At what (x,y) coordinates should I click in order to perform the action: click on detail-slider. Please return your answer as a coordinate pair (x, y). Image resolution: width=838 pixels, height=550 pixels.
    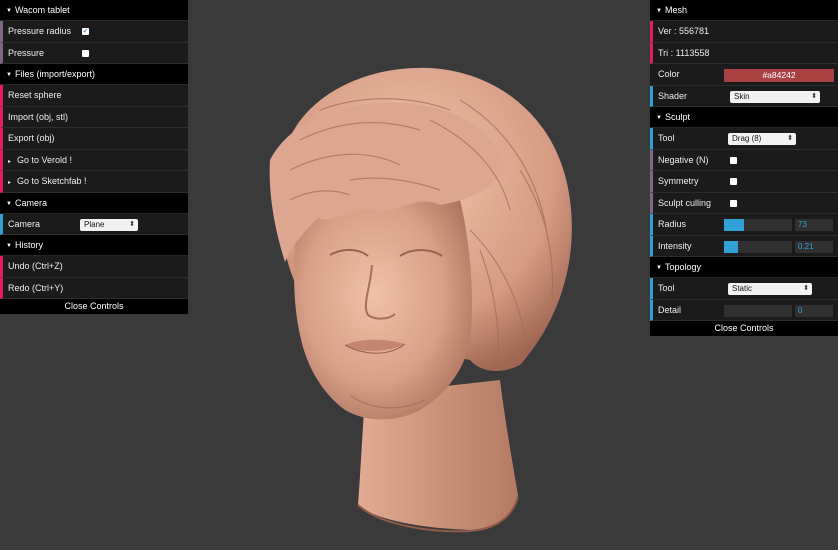
    Looking at the image, I should click on (758, 310).